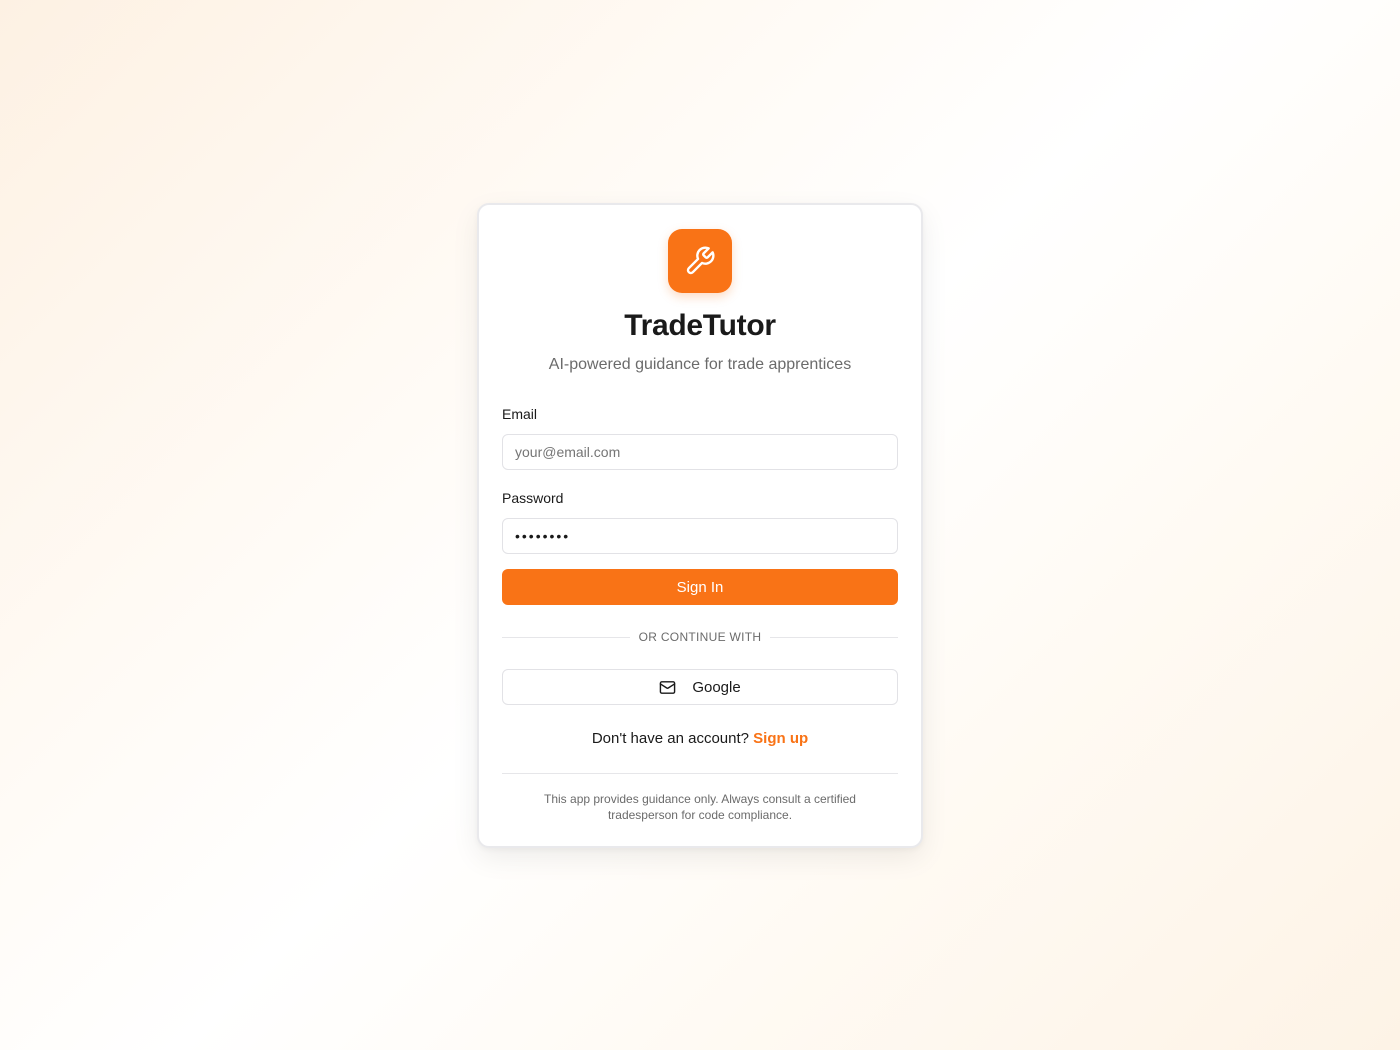  What do you see at coordinates (780, 738) in the screenshot?
I see `sign-up-link: Sign up` at bounding box center [780, 738].